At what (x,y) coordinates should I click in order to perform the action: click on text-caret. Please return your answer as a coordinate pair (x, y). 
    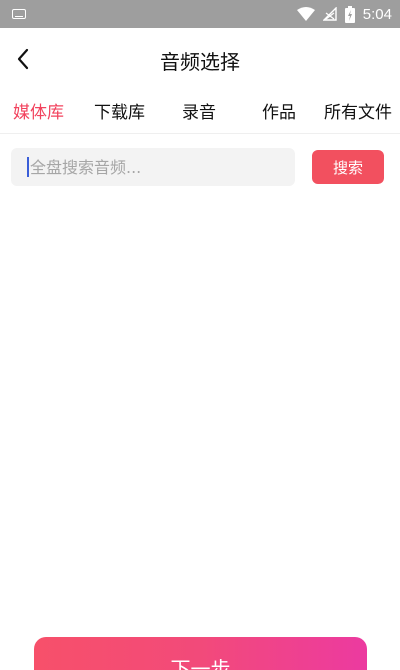
    Looking at the image, I should click on (28, 167).